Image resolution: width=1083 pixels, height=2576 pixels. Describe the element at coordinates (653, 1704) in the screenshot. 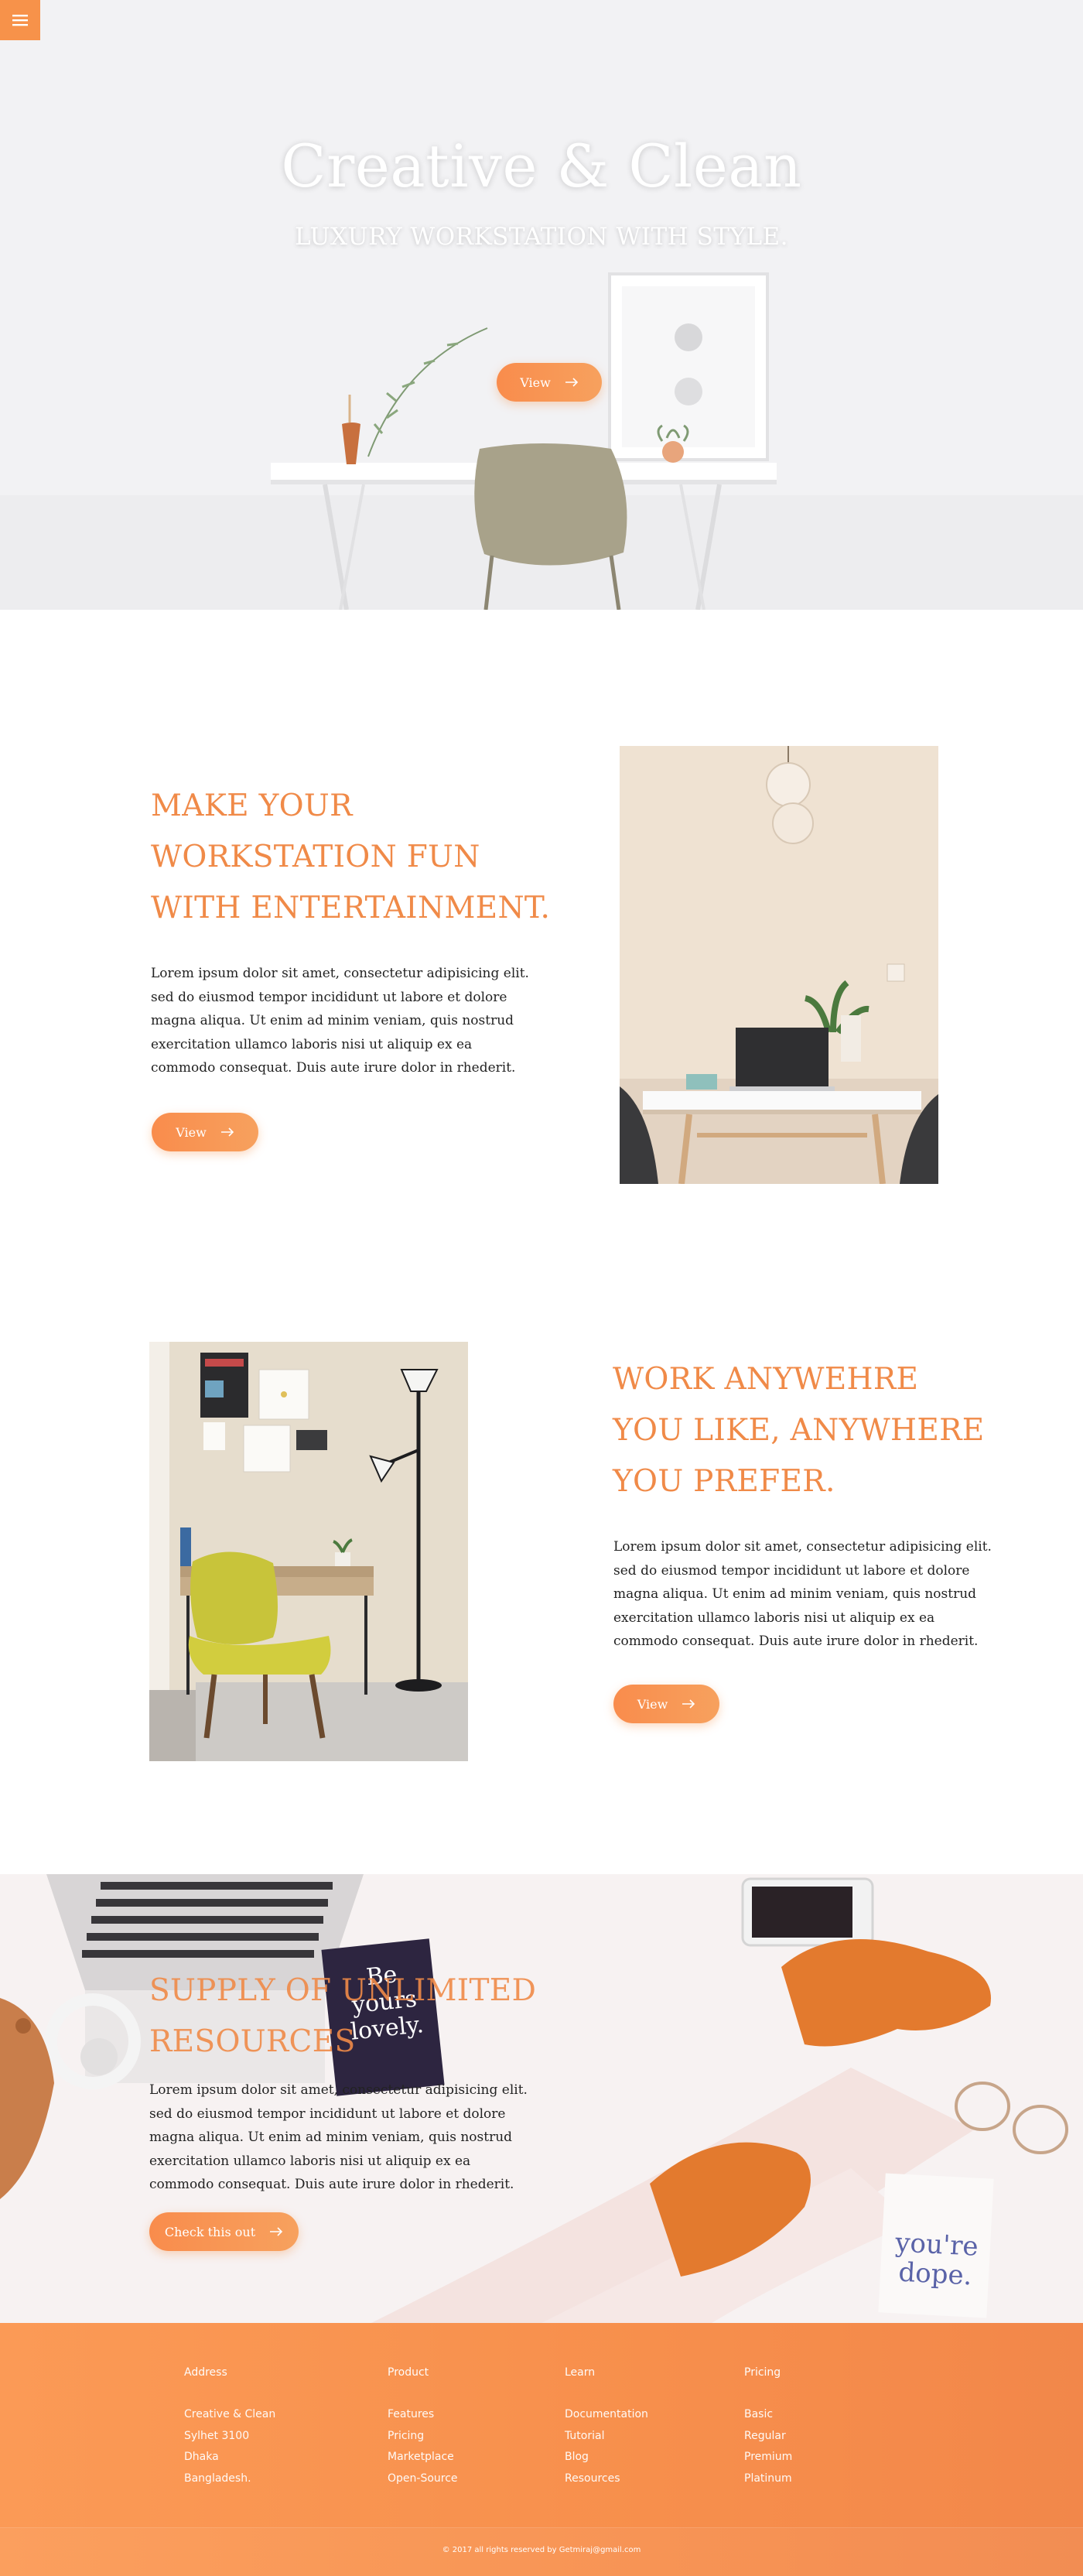

I see `section2-view-label: View` at that location.